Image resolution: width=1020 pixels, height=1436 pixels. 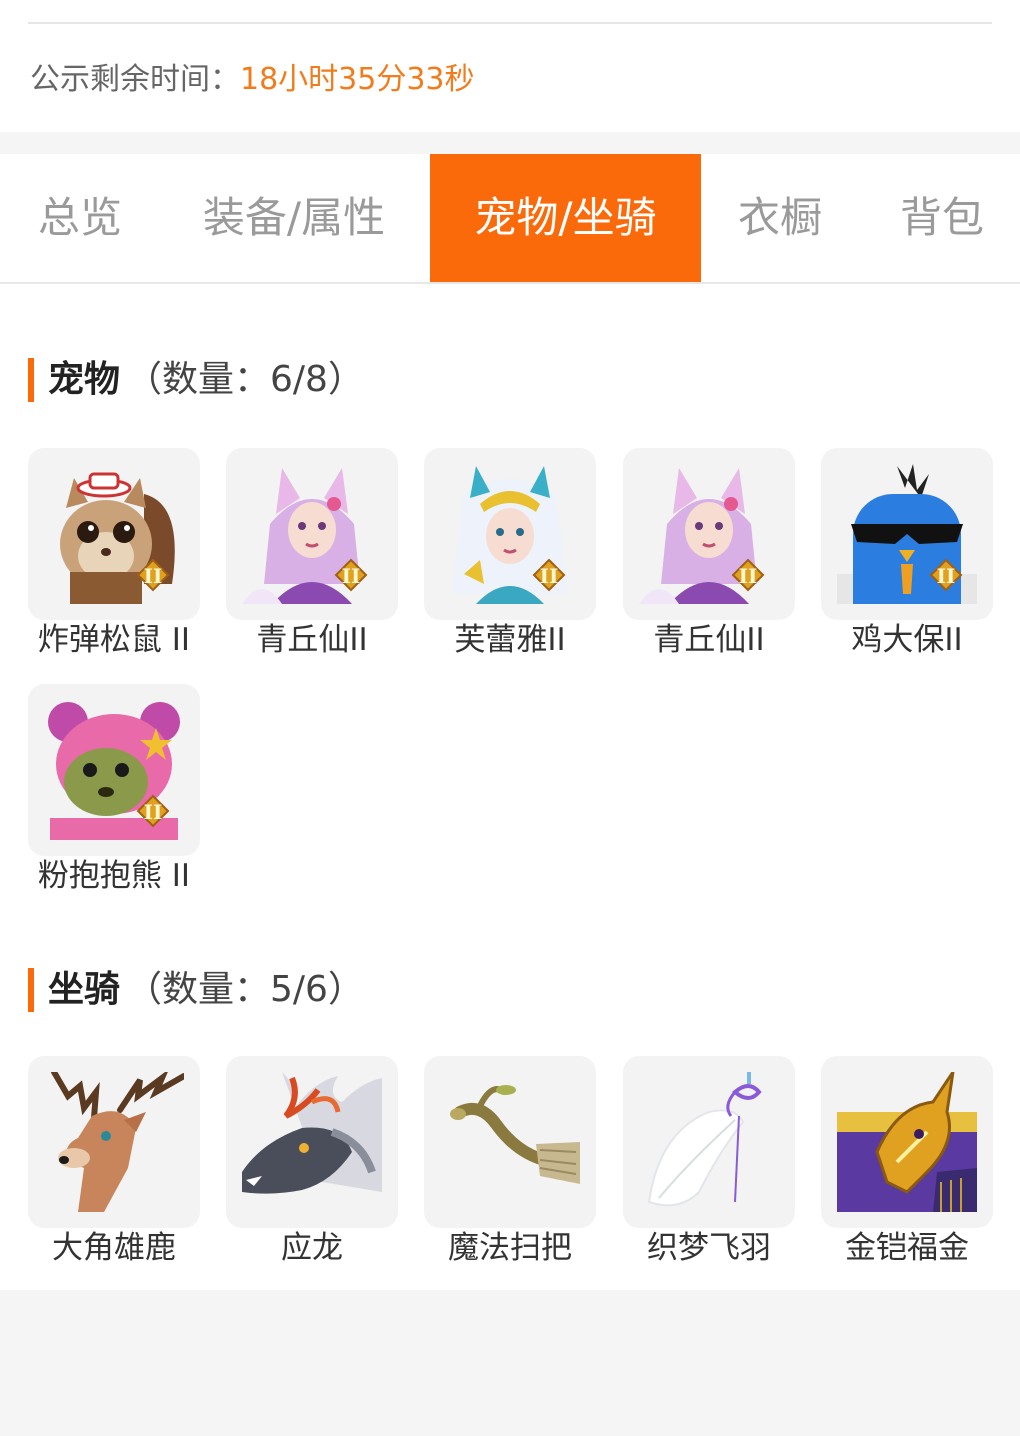 What do you see at coordinates (510, 1248) in the screenshot?
I see `mount-name: 魔法扫把` at bounding box center [510, 1248].